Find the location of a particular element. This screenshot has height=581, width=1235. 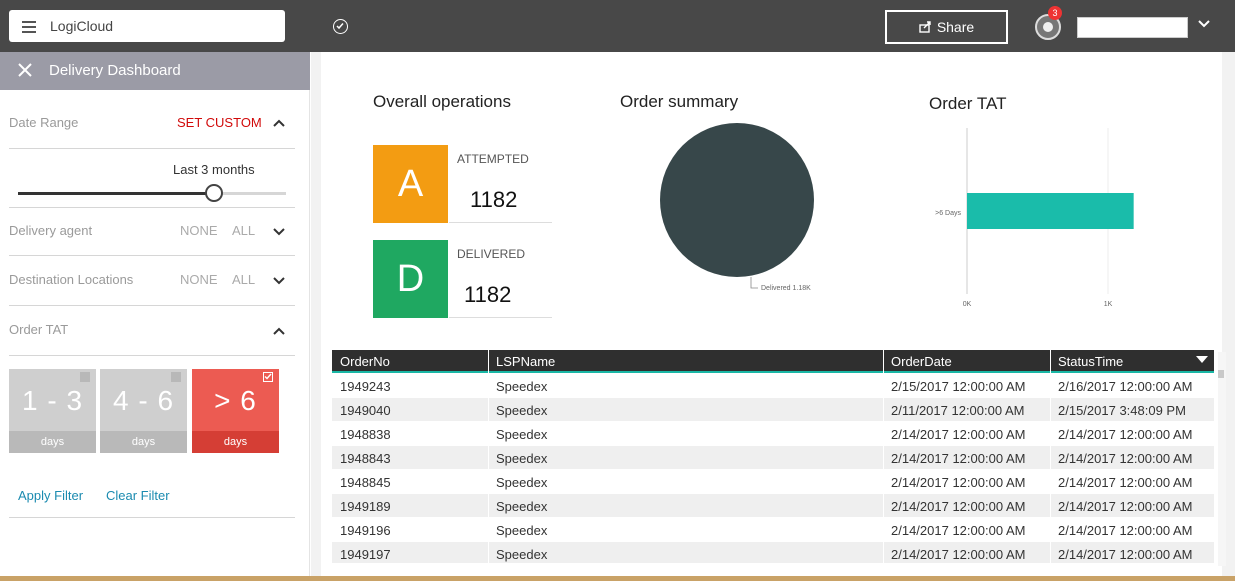

order-summary-title: Order summary is located at coordinates (679, 101).